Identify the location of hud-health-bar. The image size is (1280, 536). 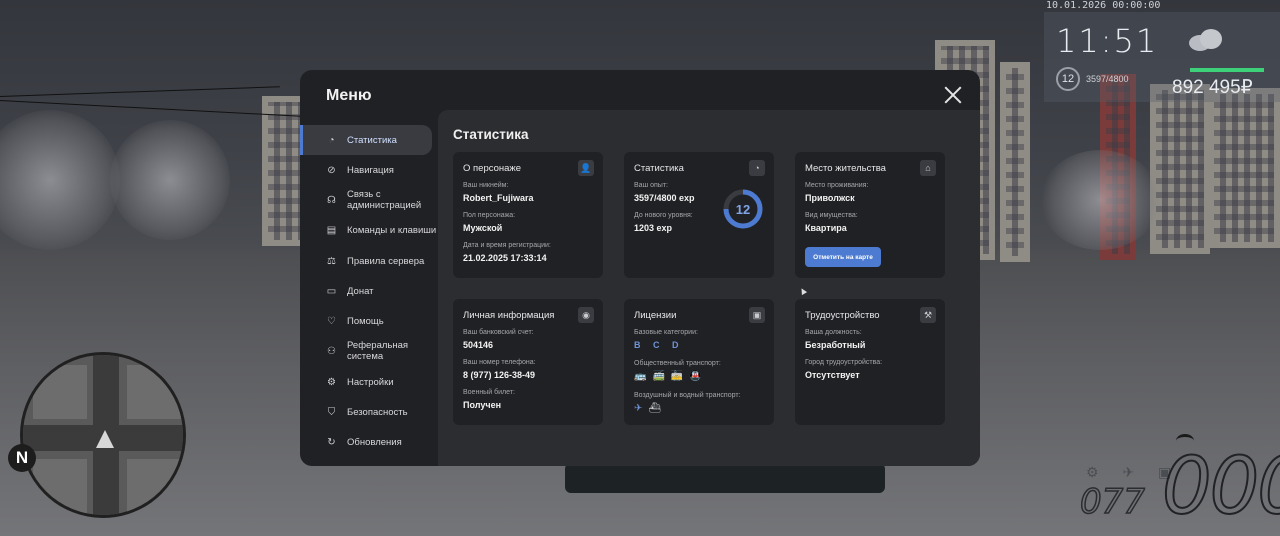
(1227, 70).